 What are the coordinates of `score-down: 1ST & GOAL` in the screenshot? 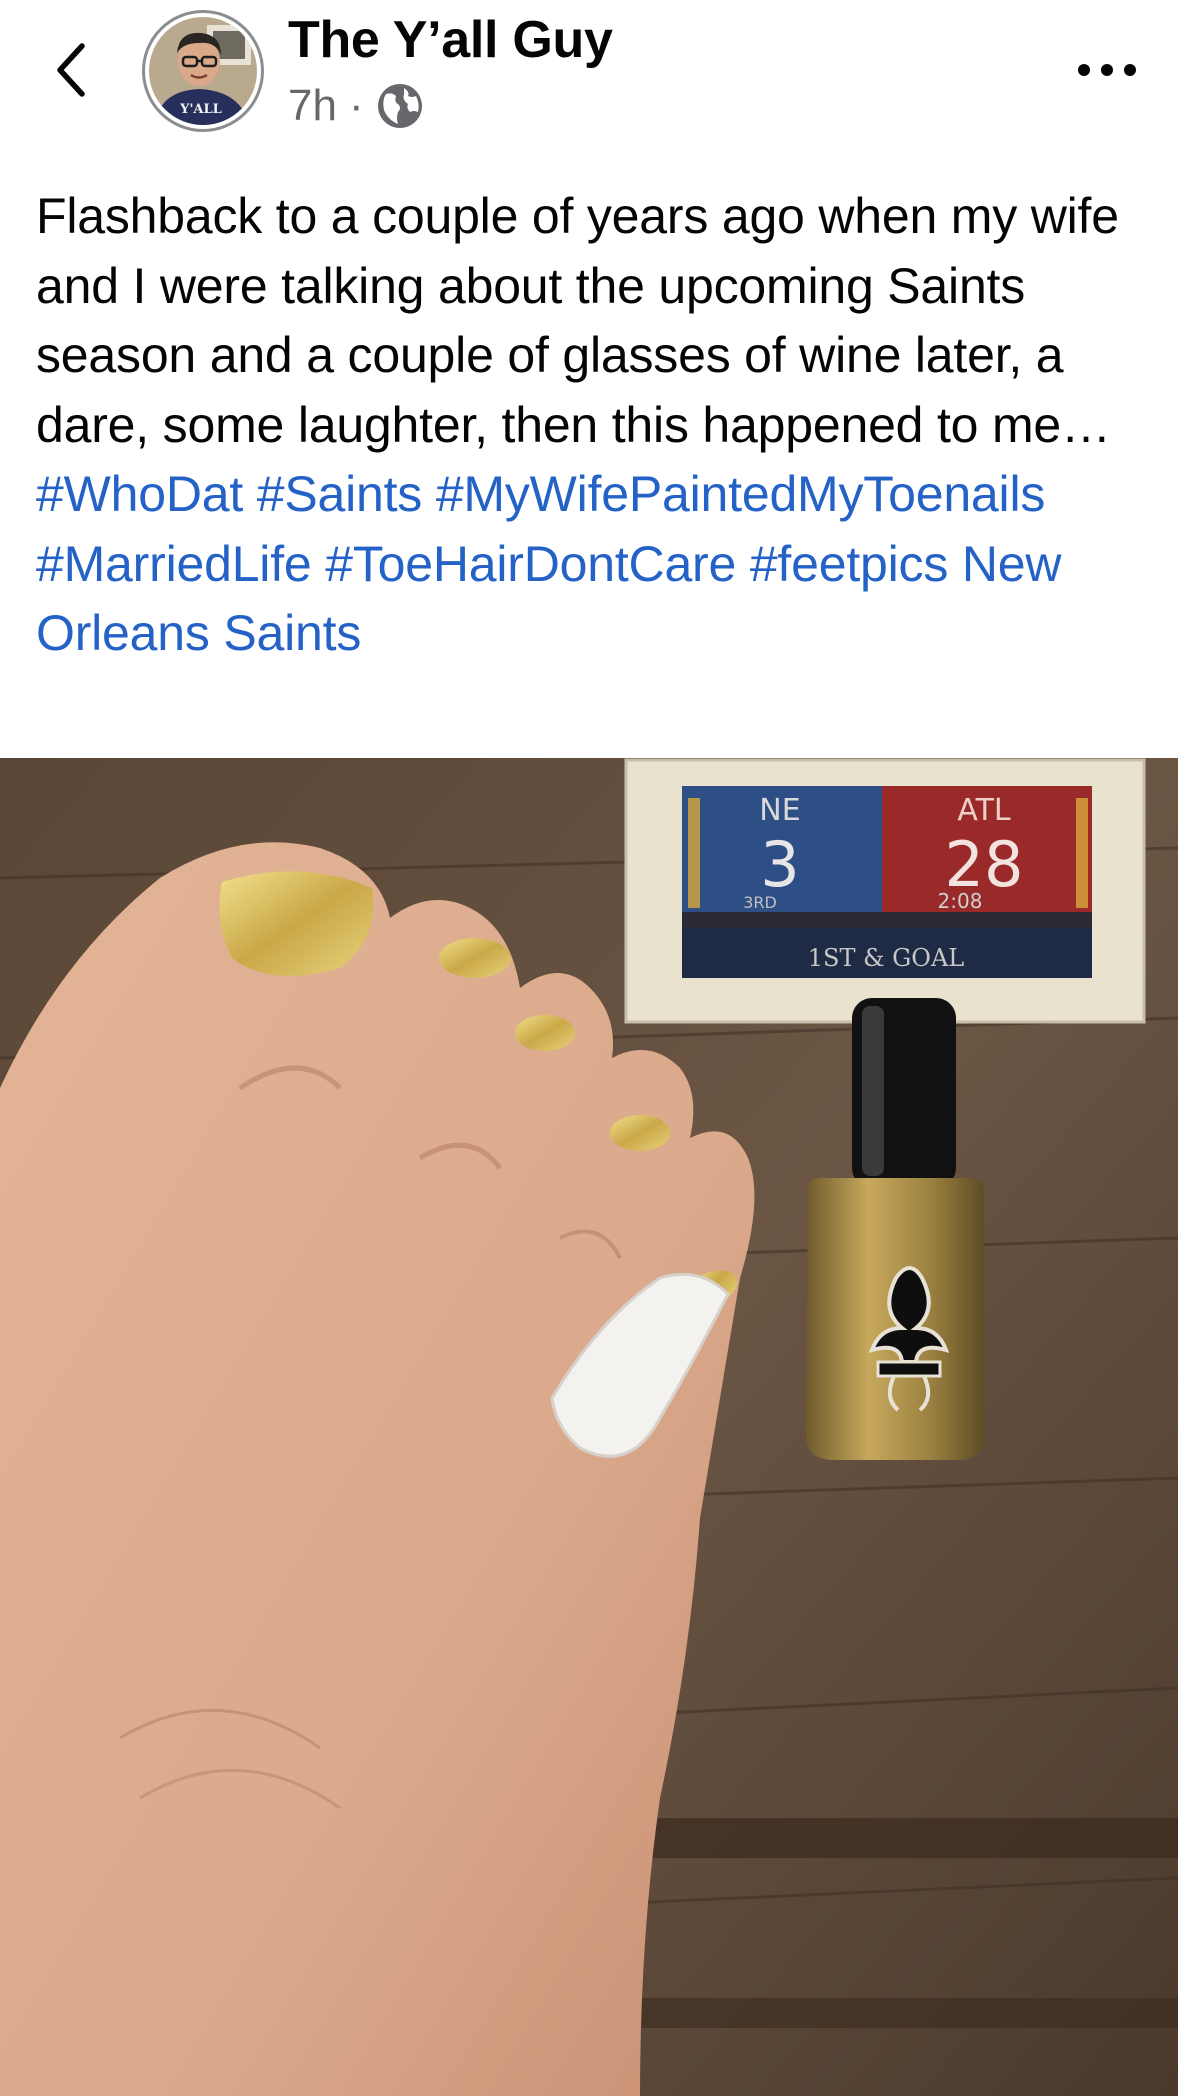 It's located at (886, 958).